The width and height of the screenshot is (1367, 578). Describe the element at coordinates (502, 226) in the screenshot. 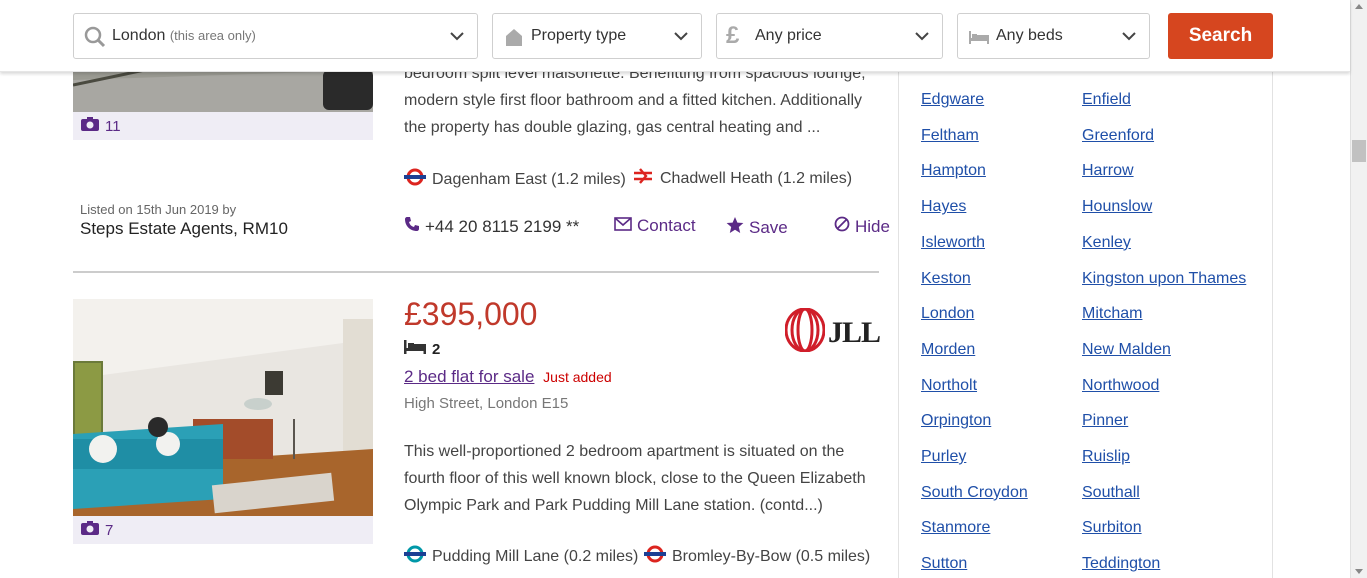

I see `phone-number: +44 20 8115 2199 **` at that location.